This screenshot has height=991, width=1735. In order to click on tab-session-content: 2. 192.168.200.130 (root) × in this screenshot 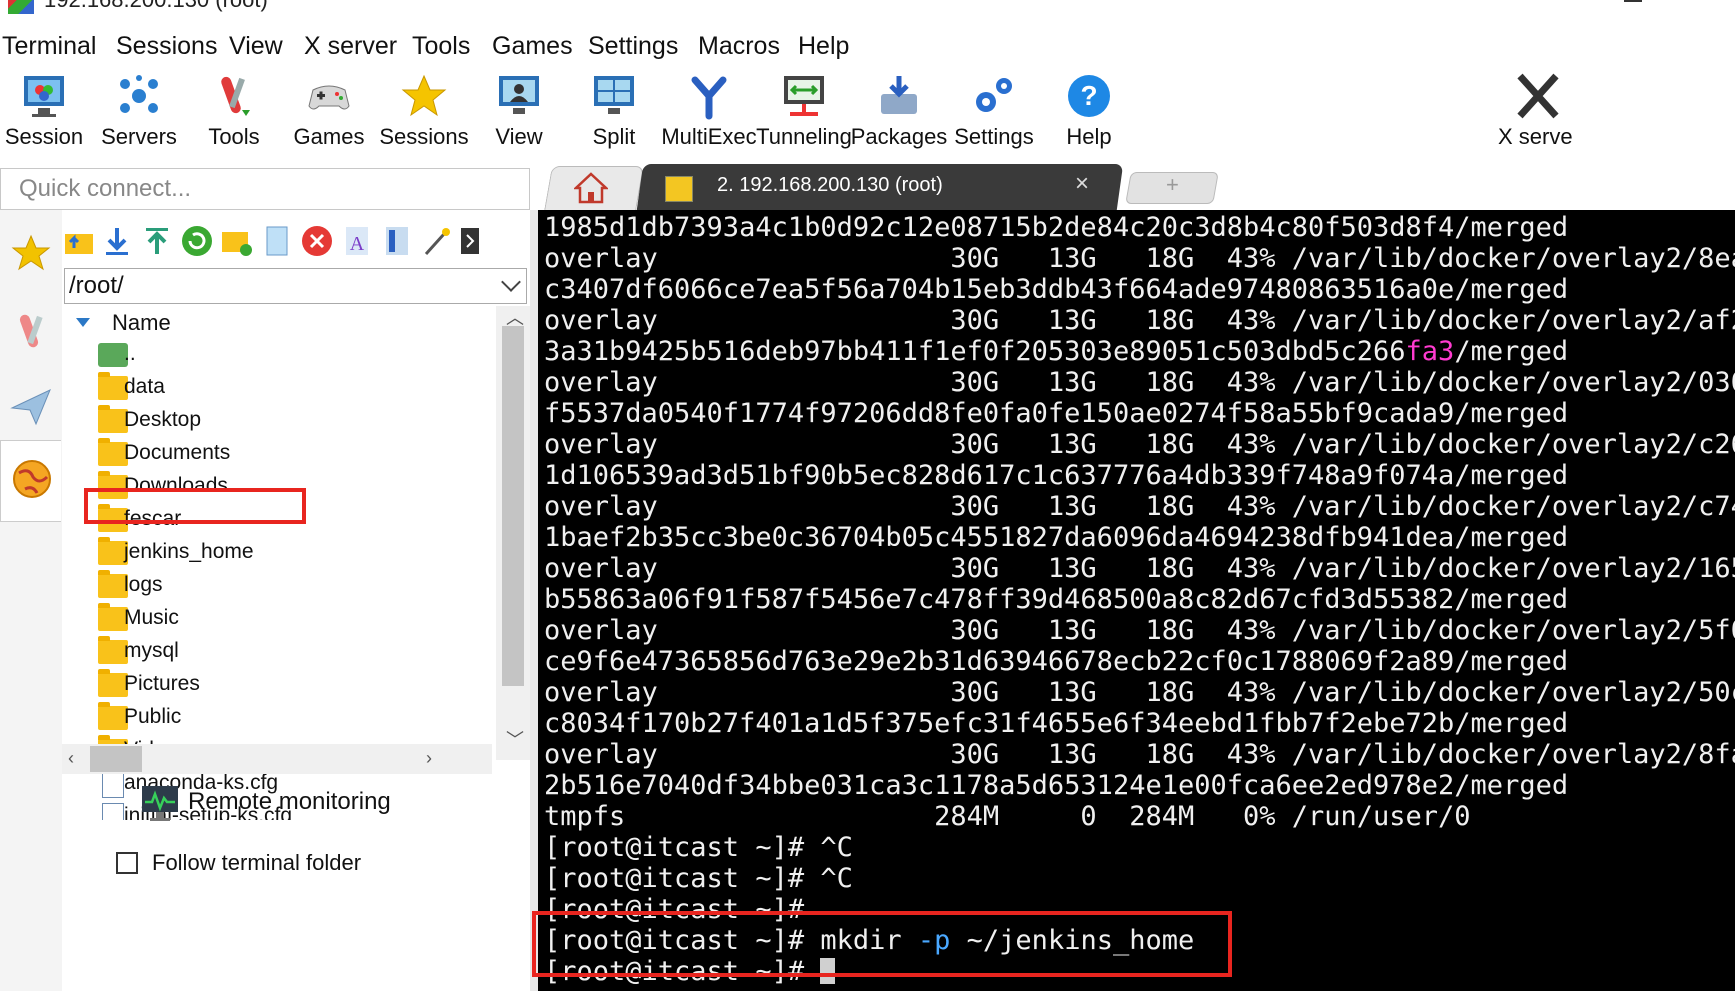, I will do `click(885, 187)`.